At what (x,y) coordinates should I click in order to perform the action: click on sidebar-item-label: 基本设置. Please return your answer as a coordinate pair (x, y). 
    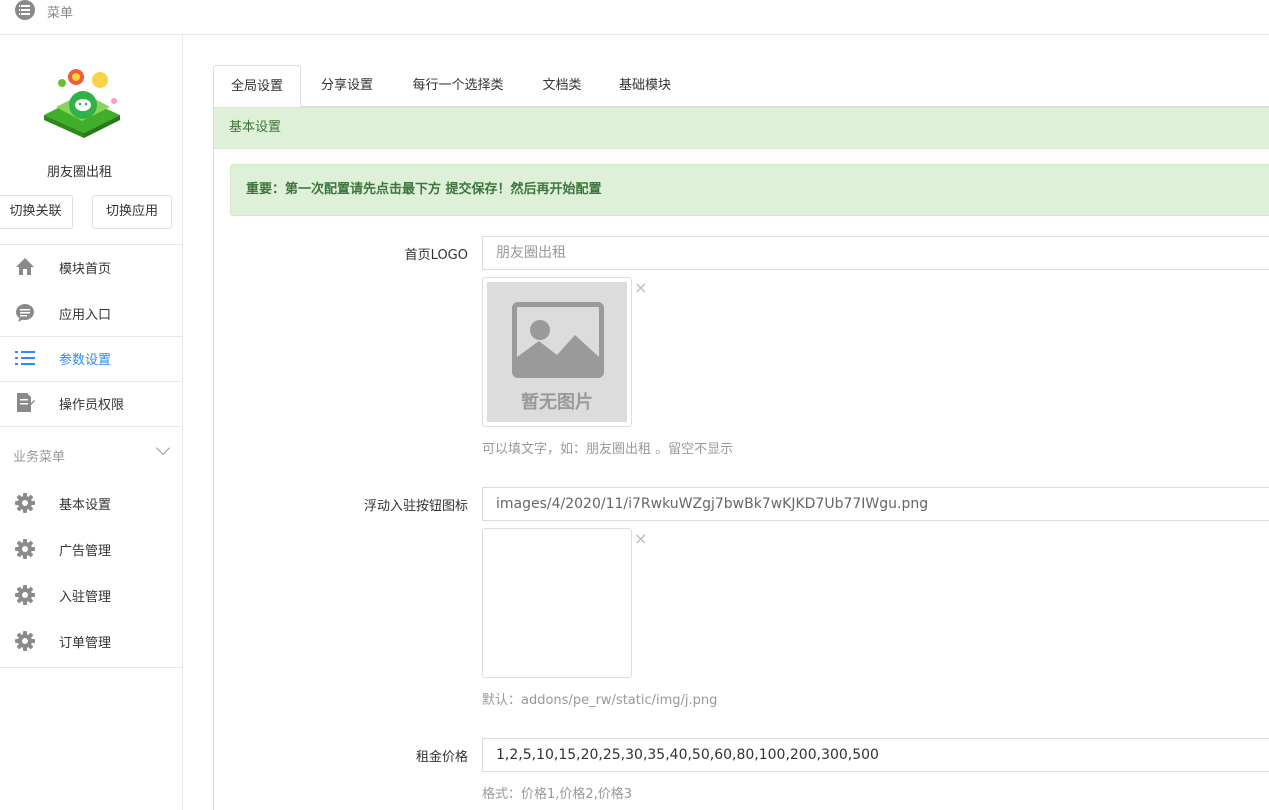
    Looking at the image, I should click on (85, 505).